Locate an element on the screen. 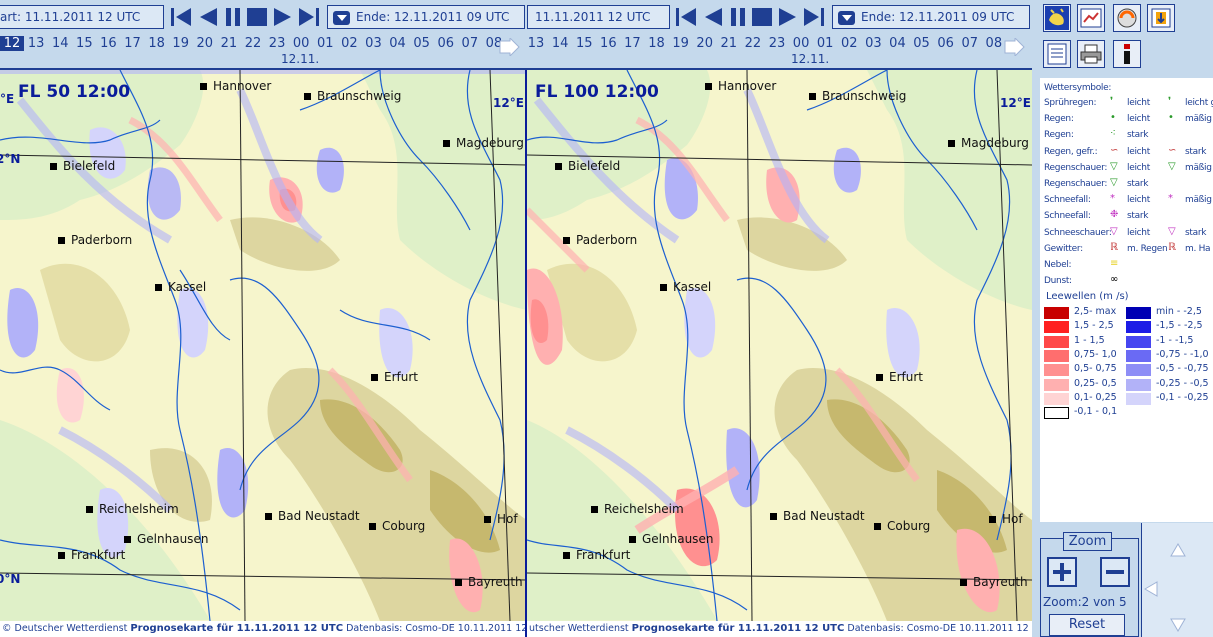 The height and width of the screenshot is (637, 1213). city-frankfurt: Frankfurt is located at coordinates (596, 555).